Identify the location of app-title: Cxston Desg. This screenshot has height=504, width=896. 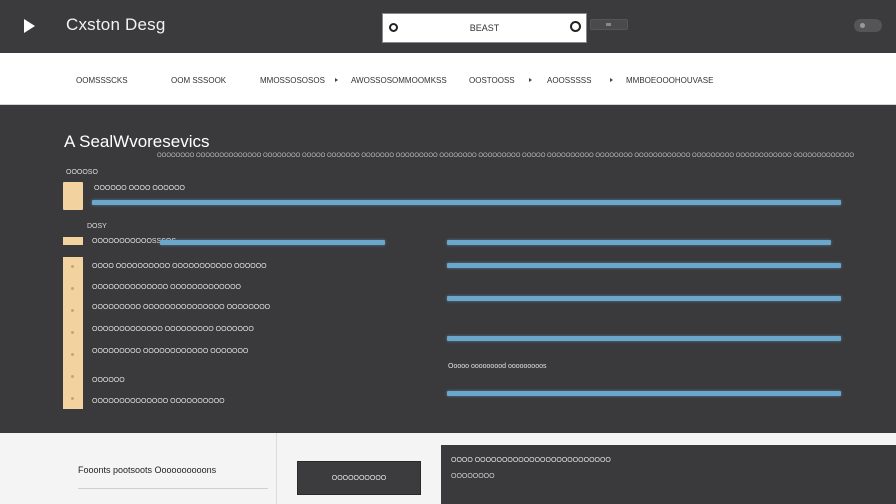
(116, 24).